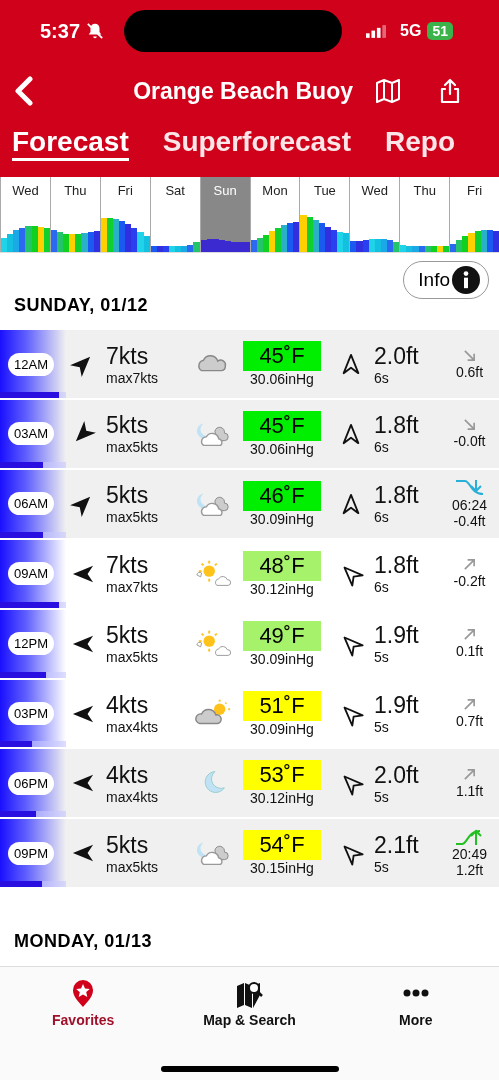 This screenshot has height=1080, width=499. I want to click on day-heading: SUNDAY, 01/12, so click(81, 305).